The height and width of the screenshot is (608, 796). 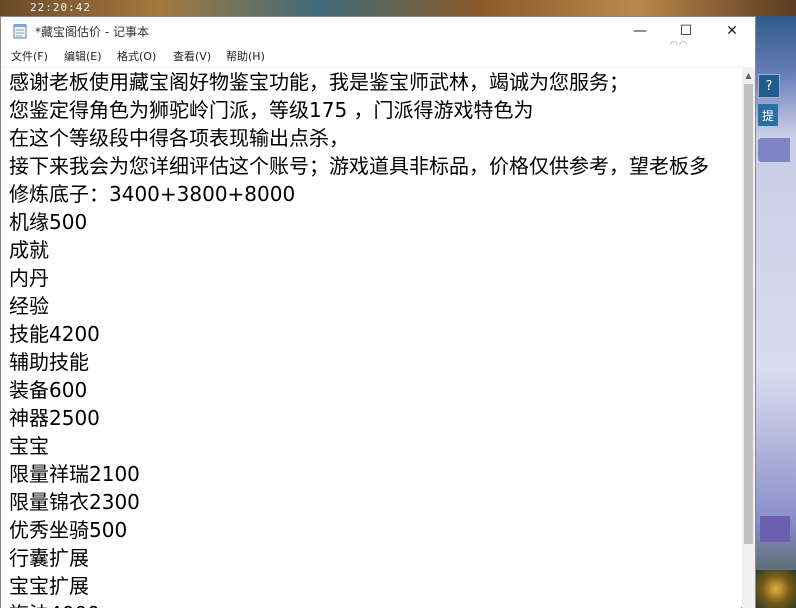 What do you see at coordinates (48, 390) in the screenshot?
I see `text-line: 装备600` at bounding box center [48, 390].